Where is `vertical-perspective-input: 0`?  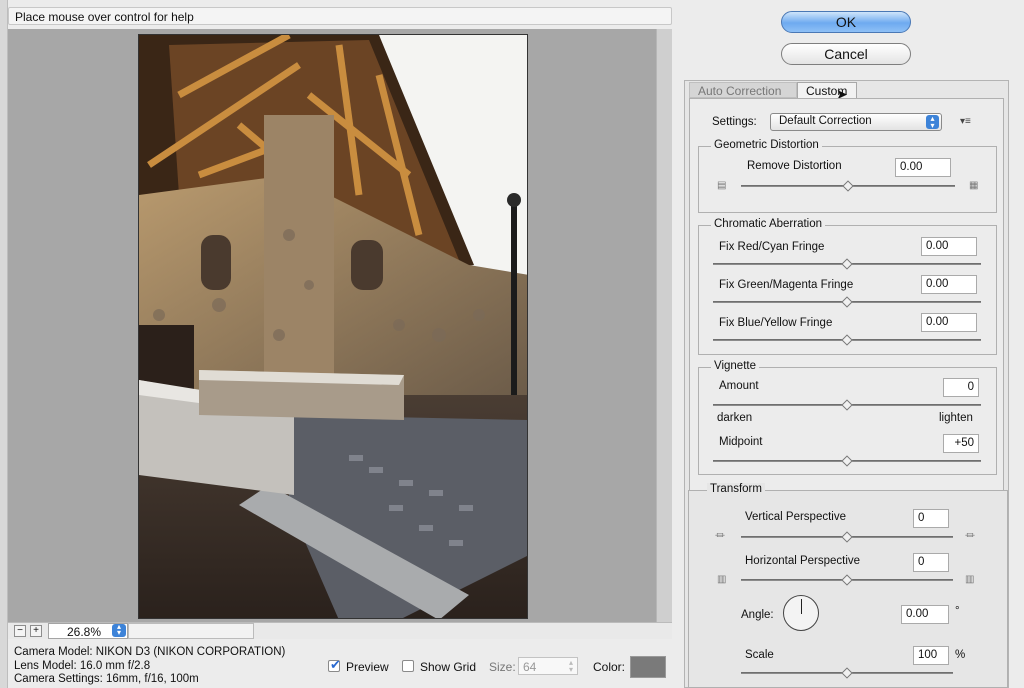 vertical-perspective-input: 0 is located at coordinates (931, 518).